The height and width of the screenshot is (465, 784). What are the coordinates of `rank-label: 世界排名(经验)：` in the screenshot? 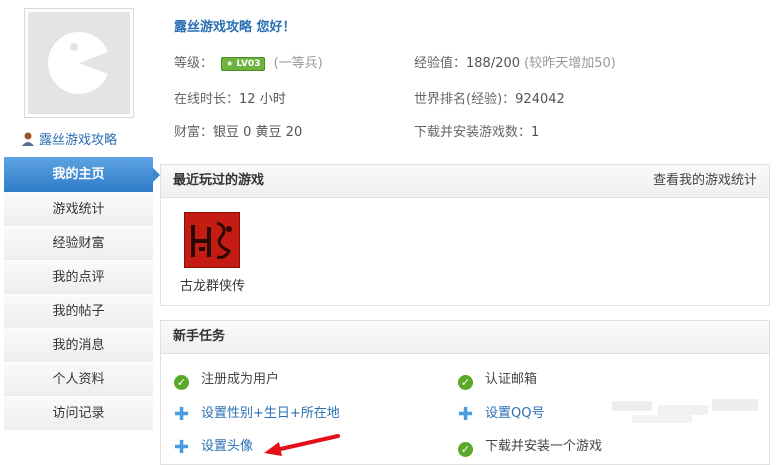 It's located at (465, 99).